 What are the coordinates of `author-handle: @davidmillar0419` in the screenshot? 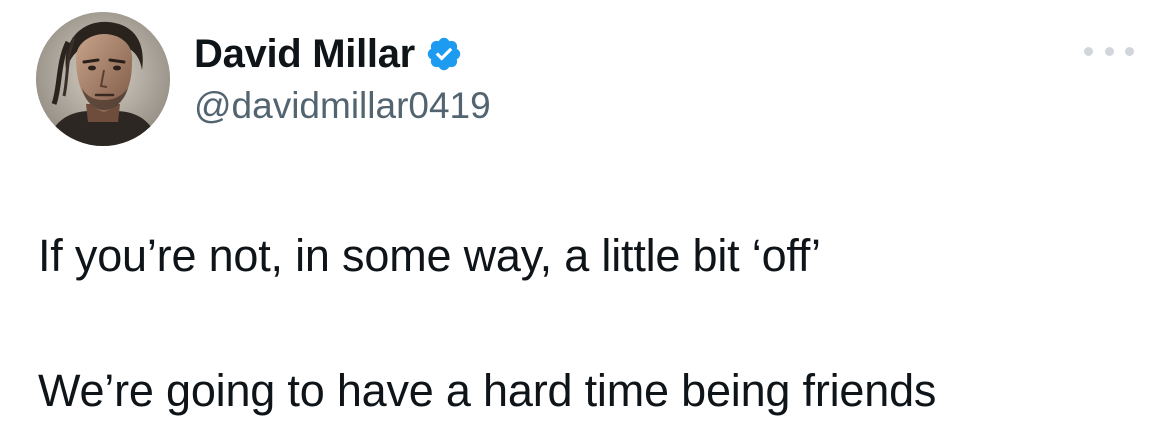 It's located at (342, 106).